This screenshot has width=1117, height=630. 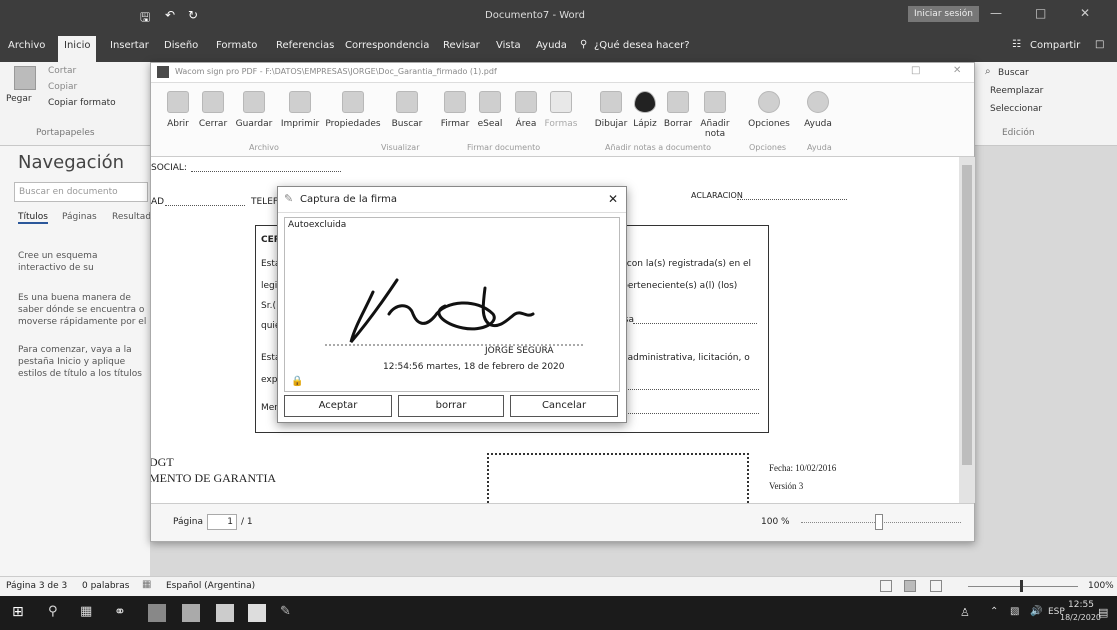 What do you see at coordinates (353, 108) in the screenshot?
I see `properties-button: Propiedades` at bounding box center [353, 108].